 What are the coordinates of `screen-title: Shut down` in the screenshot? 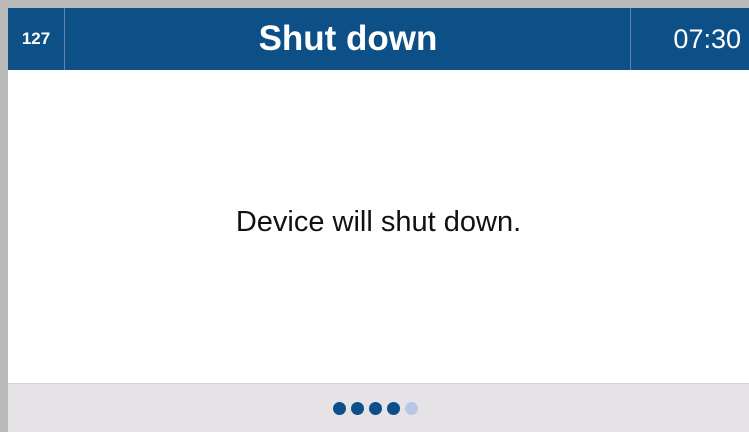 It's located at (348, 38).